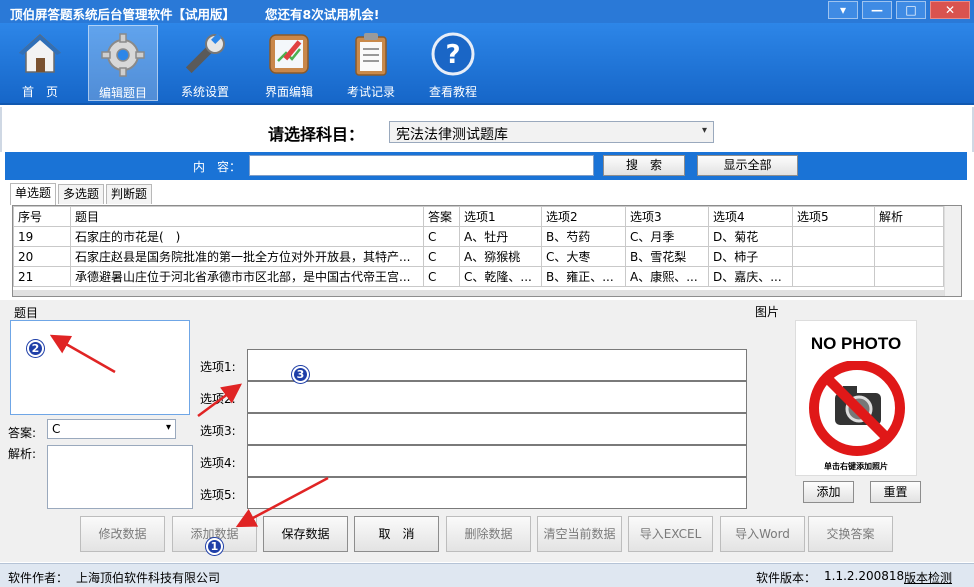 Image resolution: width=974 pixels, height=587 pixels. I want to click on option-3-input, so click(497, 429).